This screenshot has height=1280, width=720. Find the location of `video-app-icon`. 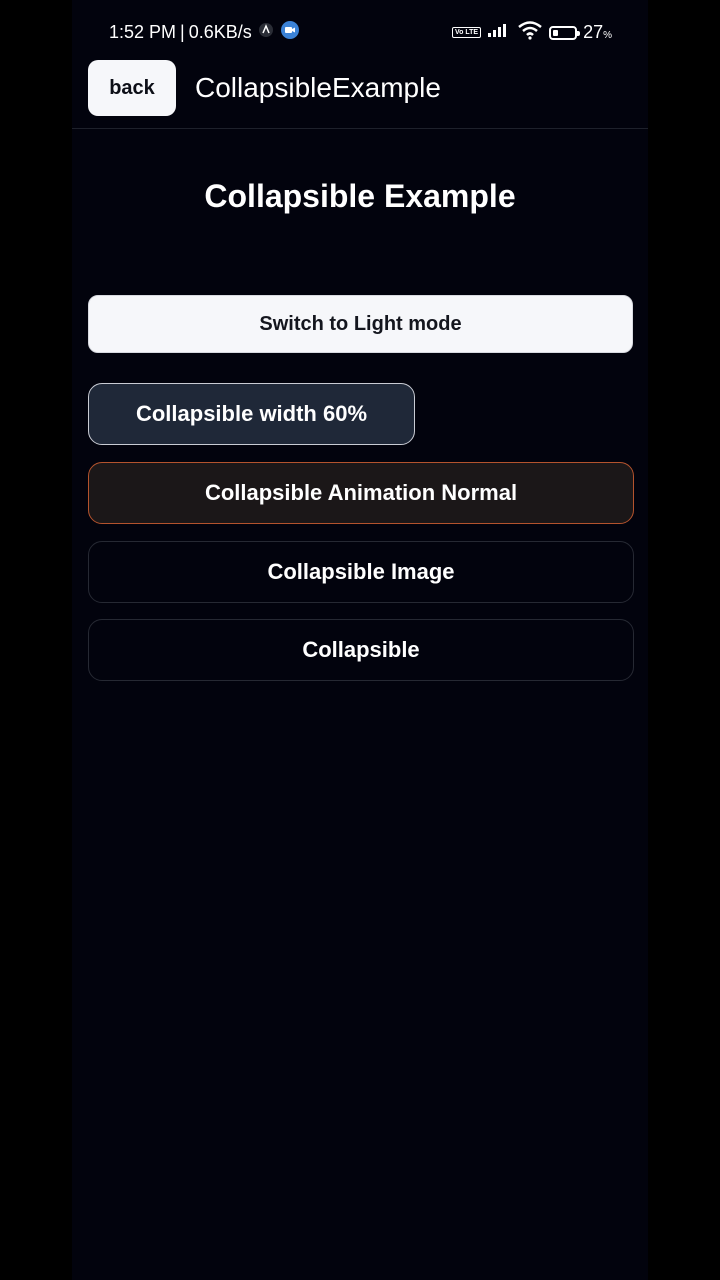

video-app-icon is located at coordinates (290, 32).